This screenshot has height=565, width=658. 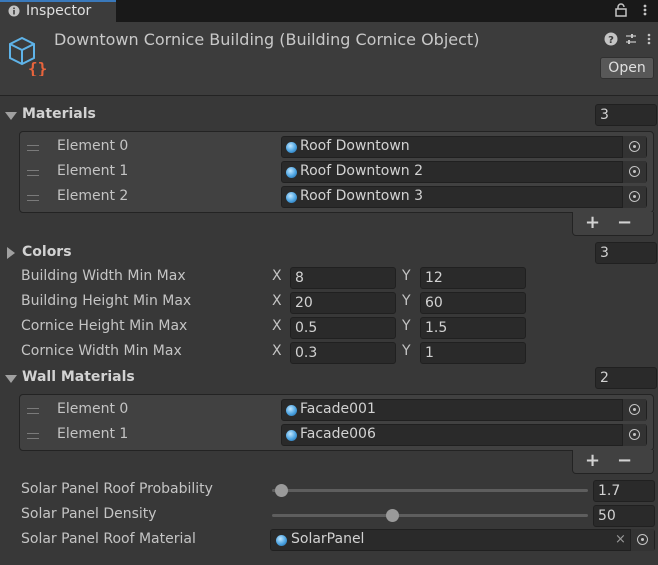 I want to click on building-height-min-field: 20, so click(x=343, y=303).